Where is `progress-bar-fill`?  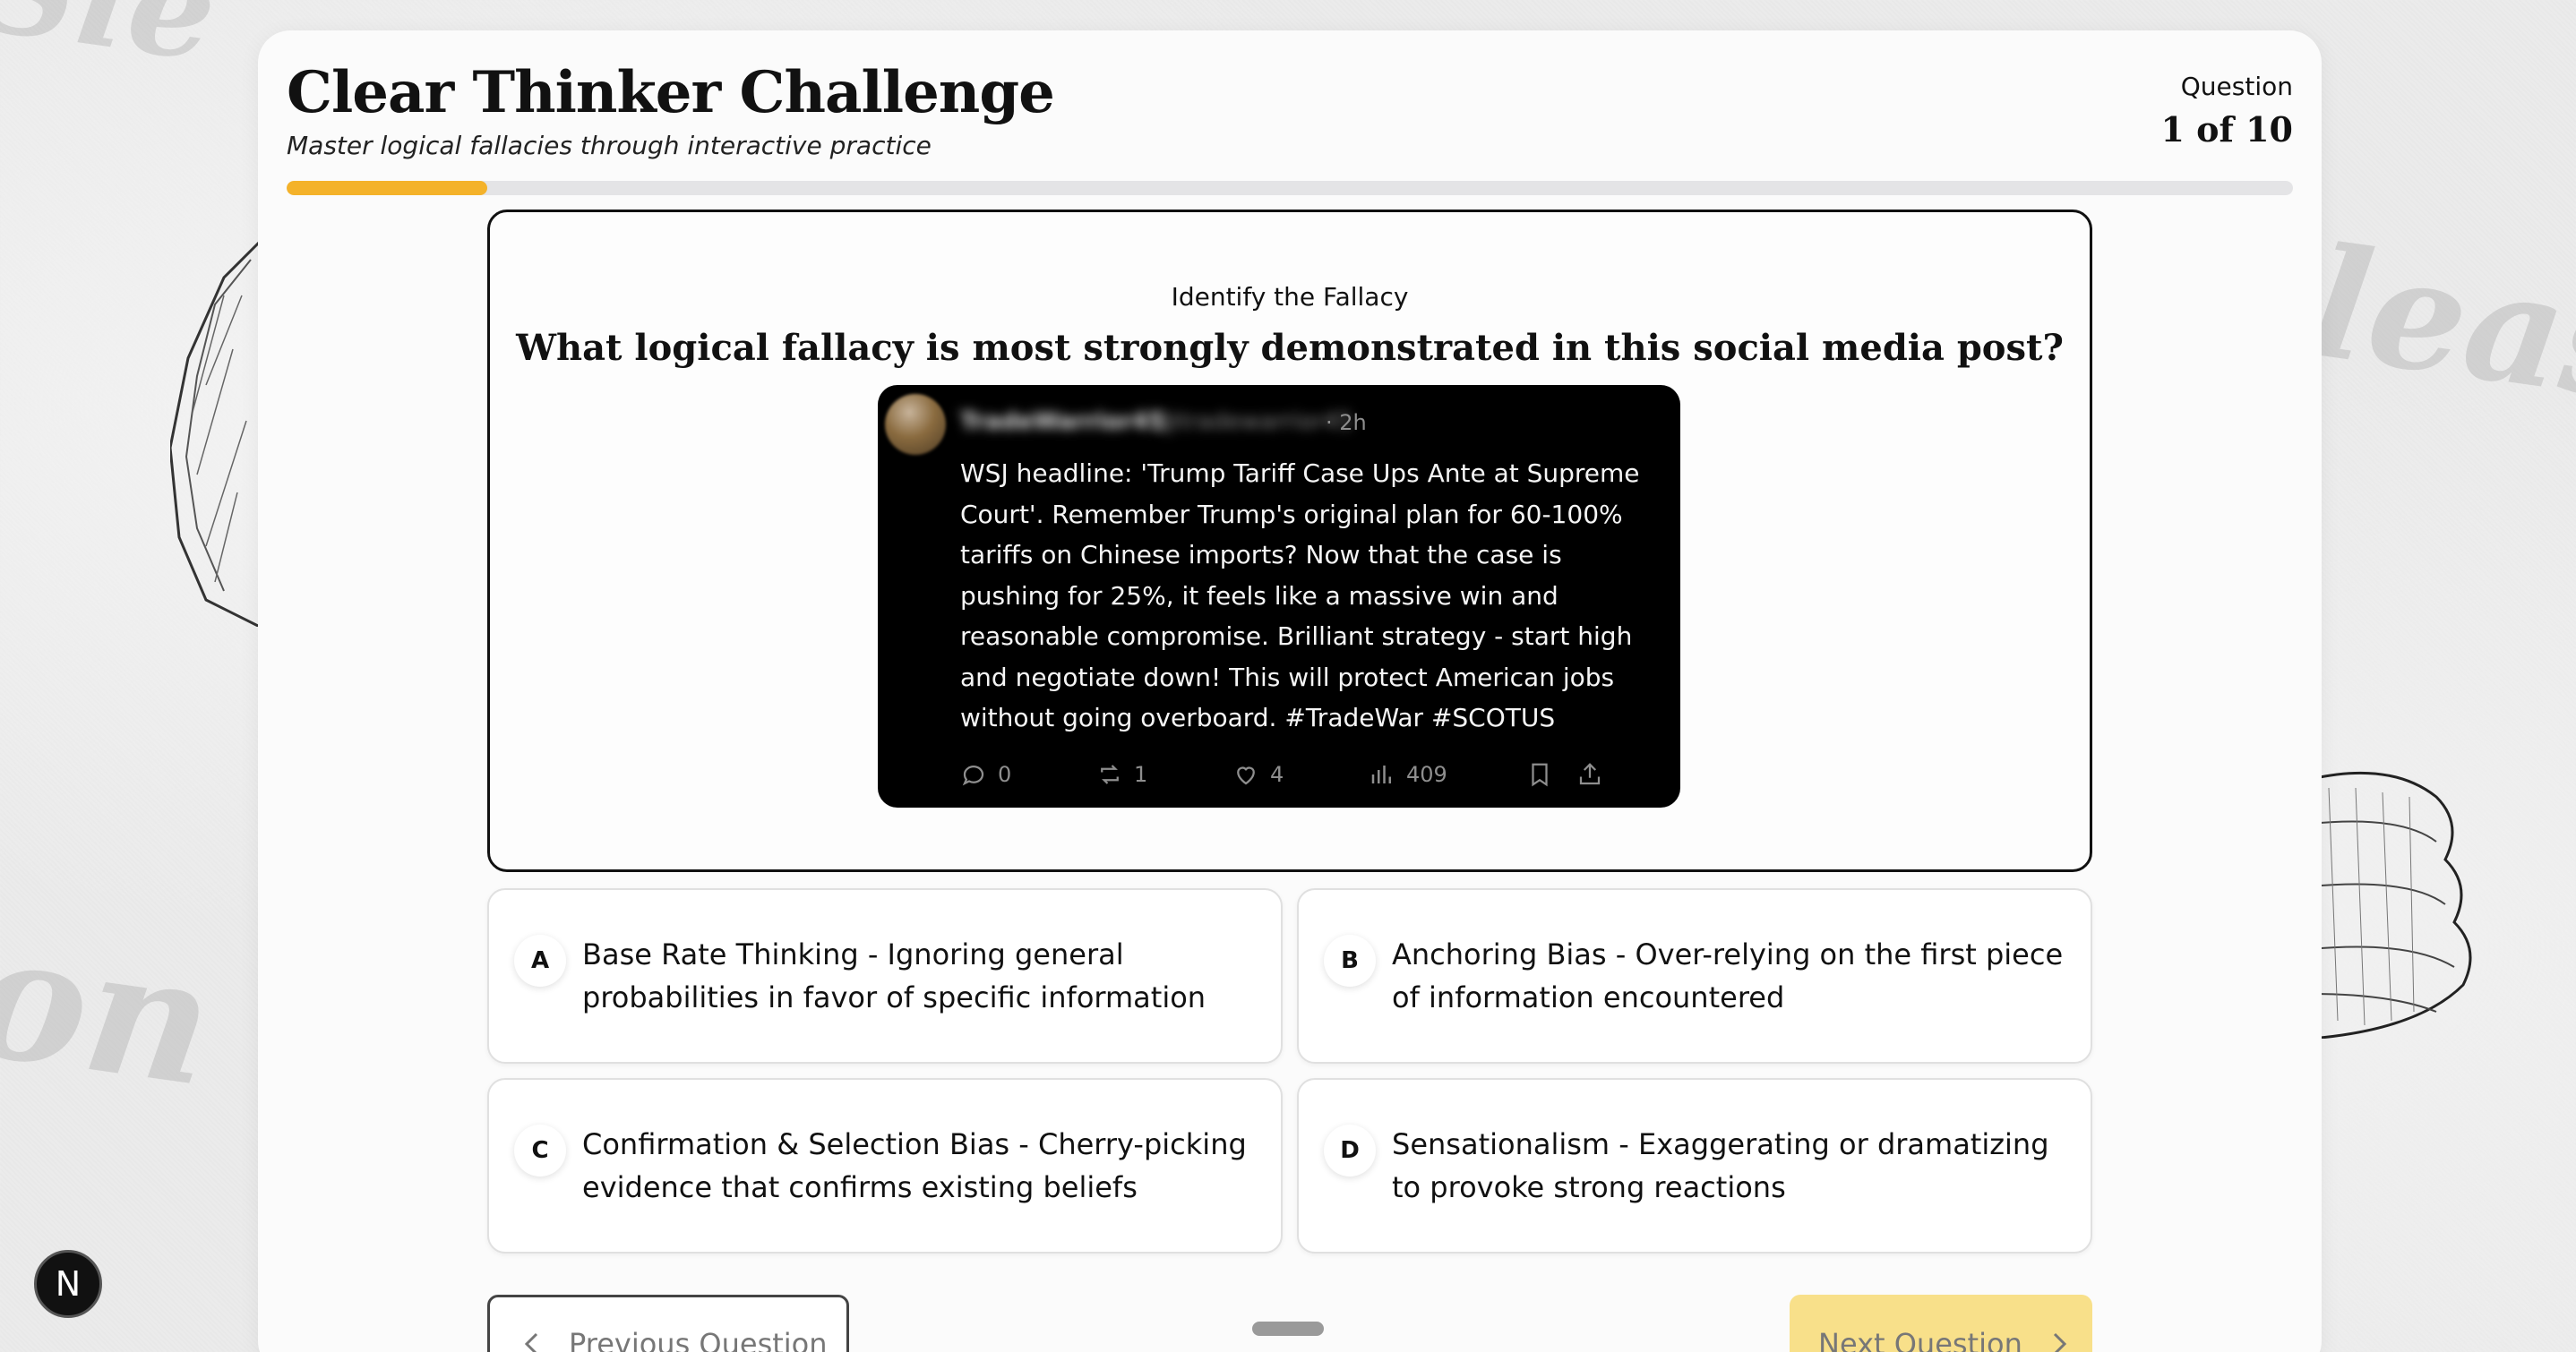
progress-bar-fill is located at coordinates (387, 188).